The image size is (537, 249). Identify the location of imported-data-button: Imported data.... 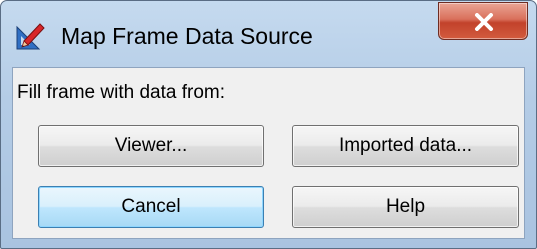
(405, 146).